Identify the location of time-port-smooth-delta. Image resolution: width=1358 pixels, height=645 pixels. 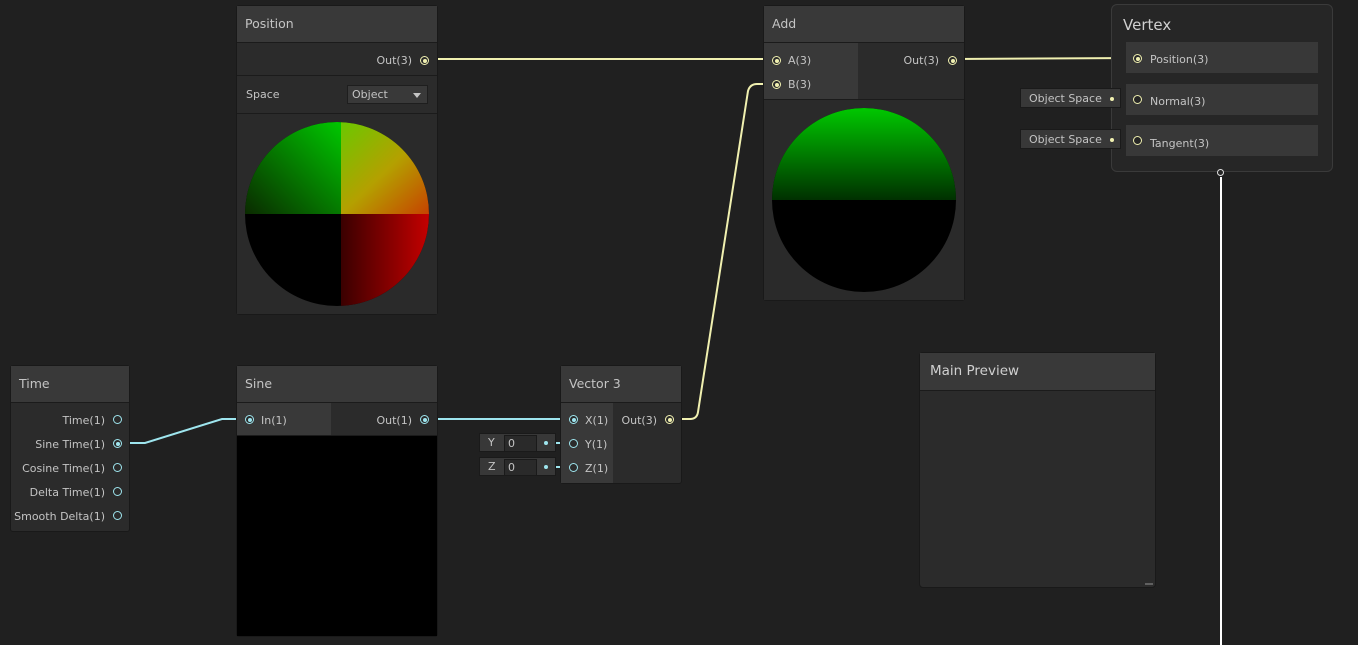
(117, 515).